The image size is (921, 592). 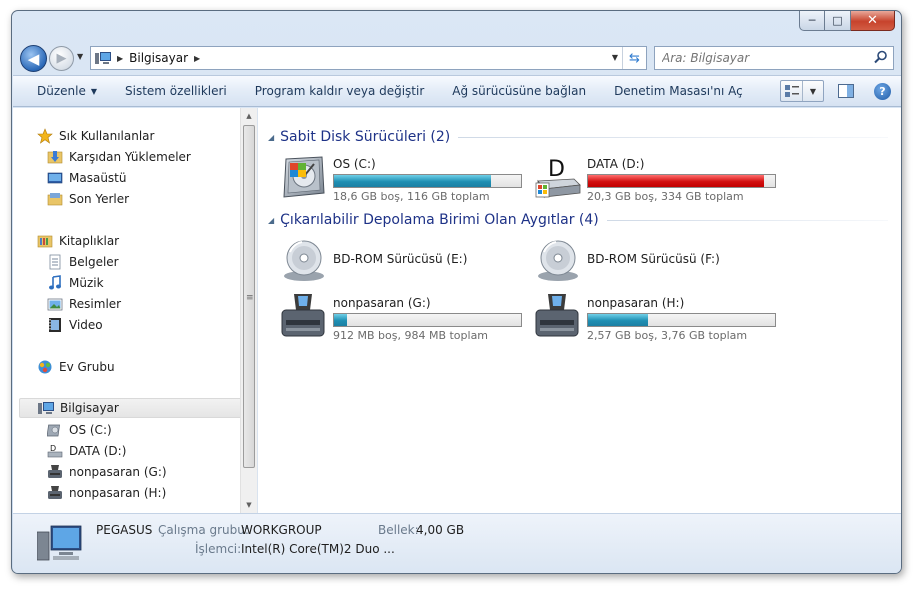 I want to click on video-icon, so click(x=55, y=325).